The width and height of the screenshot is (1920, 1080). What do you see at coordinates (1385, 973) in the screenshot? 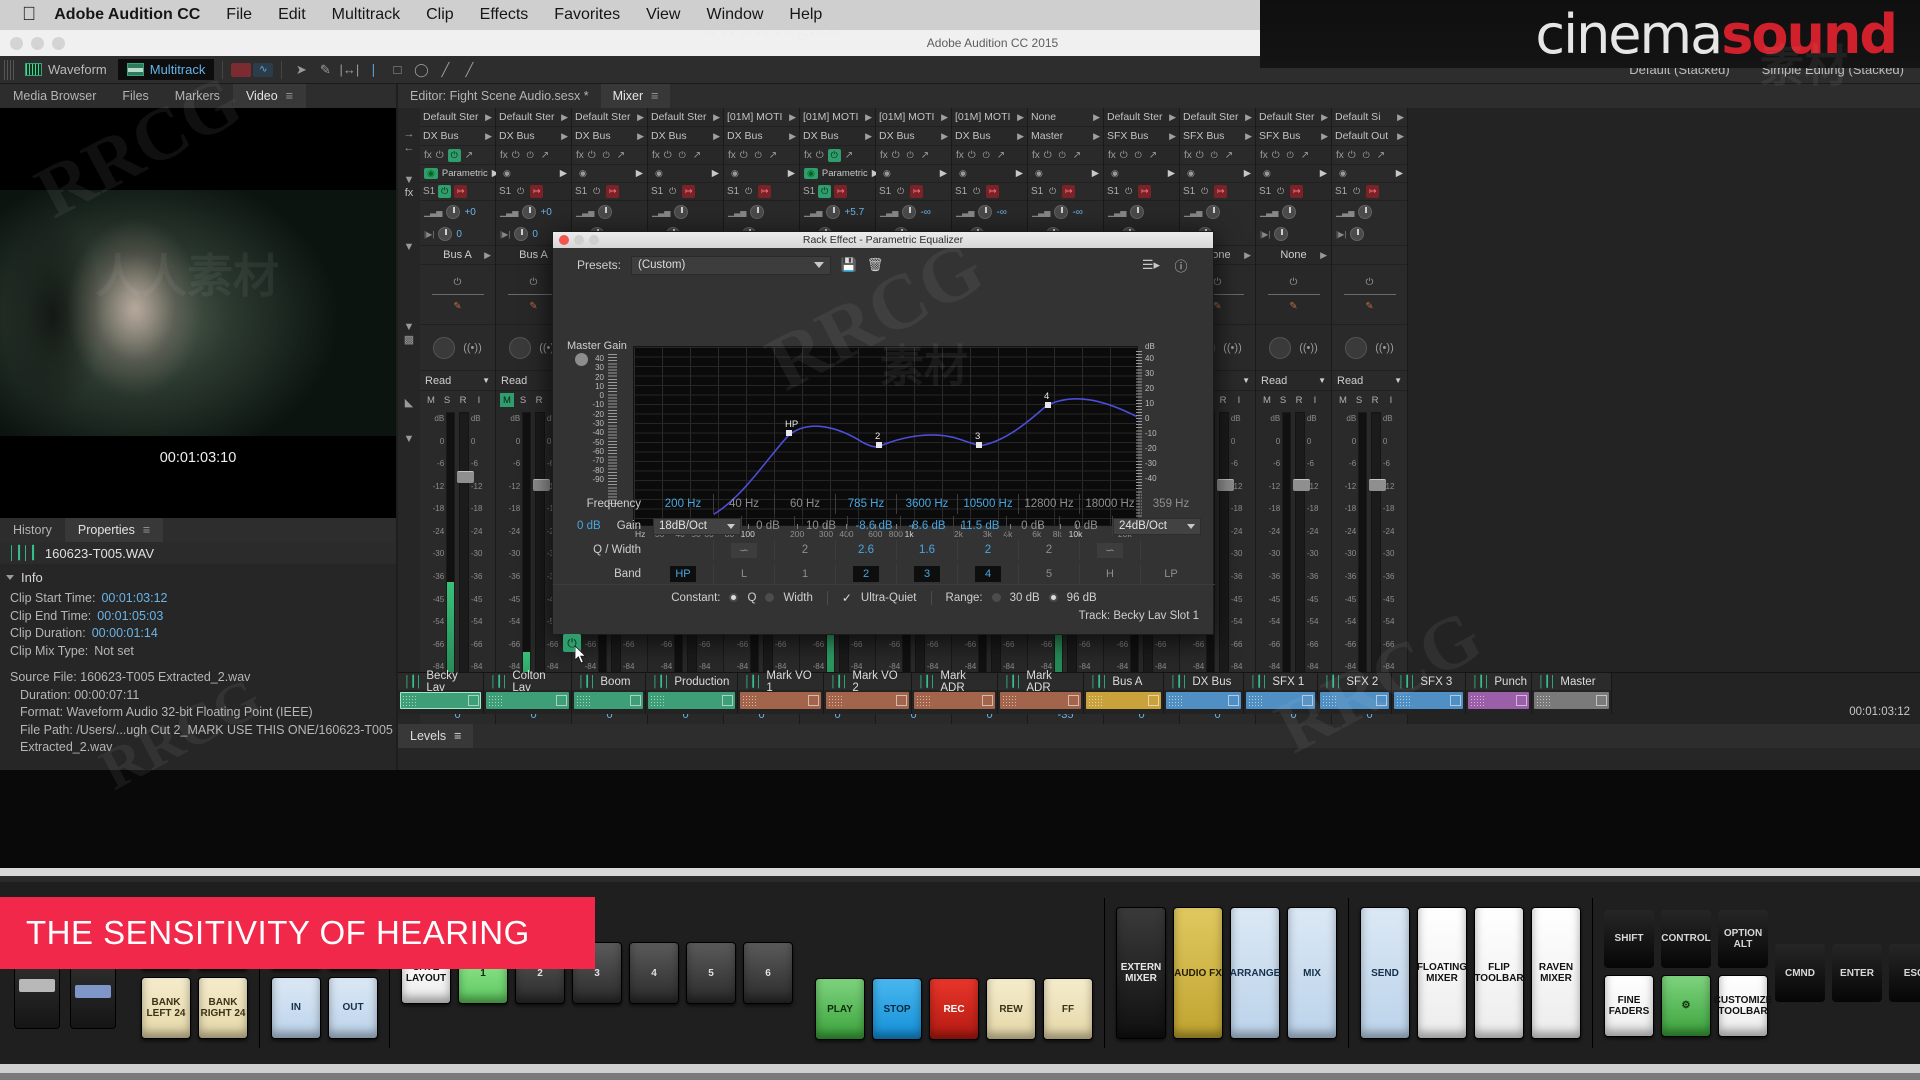
I see `send-button: SEND` at bounding box center [1385, 973].